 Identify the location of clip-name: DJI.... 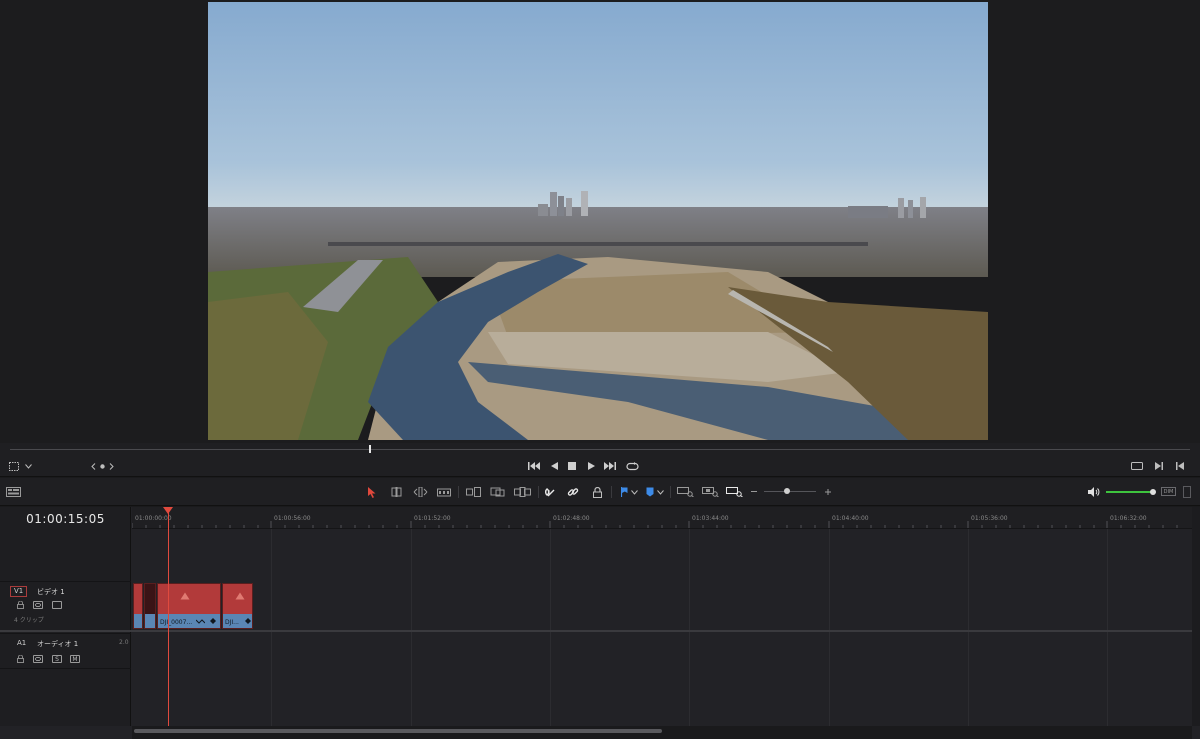
(232, 622).